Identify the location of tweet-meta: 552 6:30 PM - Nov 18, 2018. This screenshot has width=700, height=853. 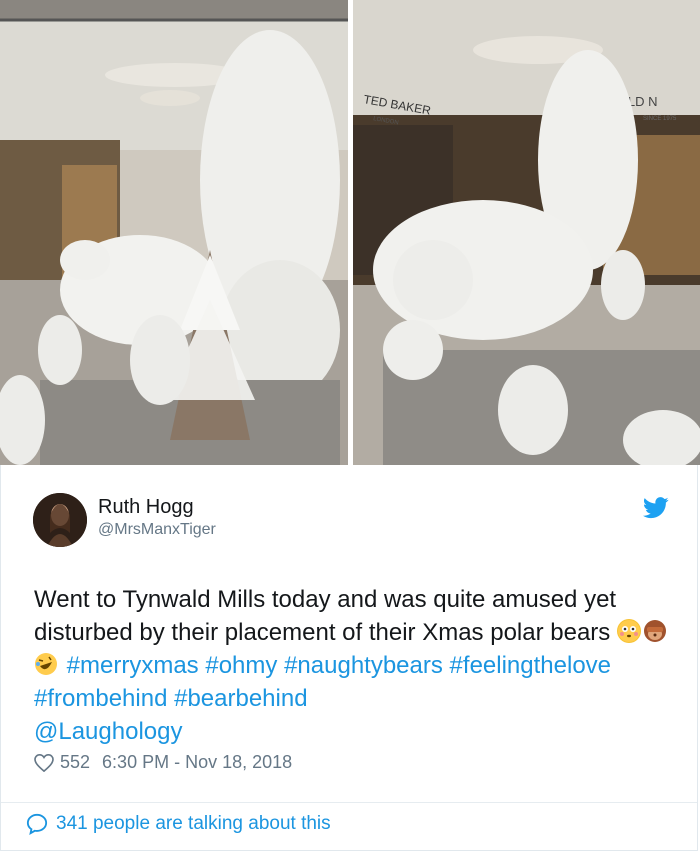
(163, 762).